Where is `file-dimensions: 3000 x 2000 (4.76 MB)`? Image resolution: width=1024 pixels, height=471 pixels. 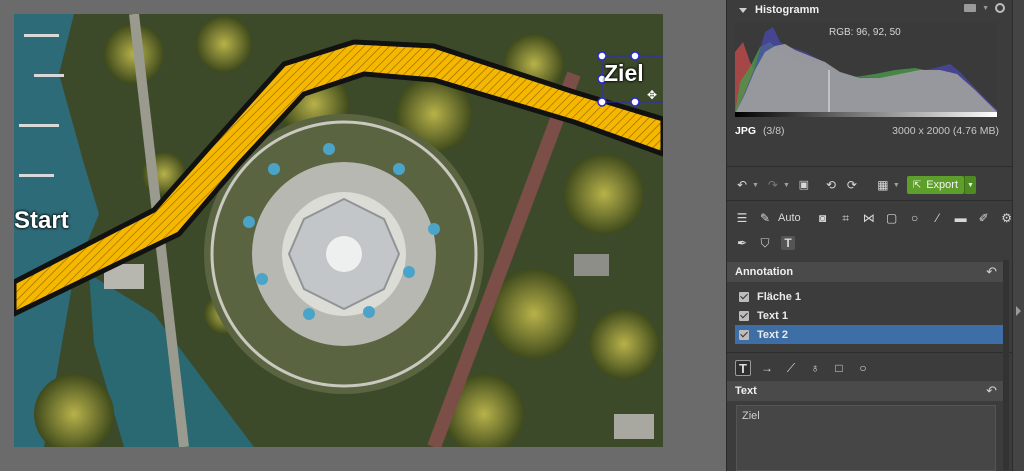 file-dimensions: 3000 x 2000 (4.76 MB) is located at coordinates (945, 131).